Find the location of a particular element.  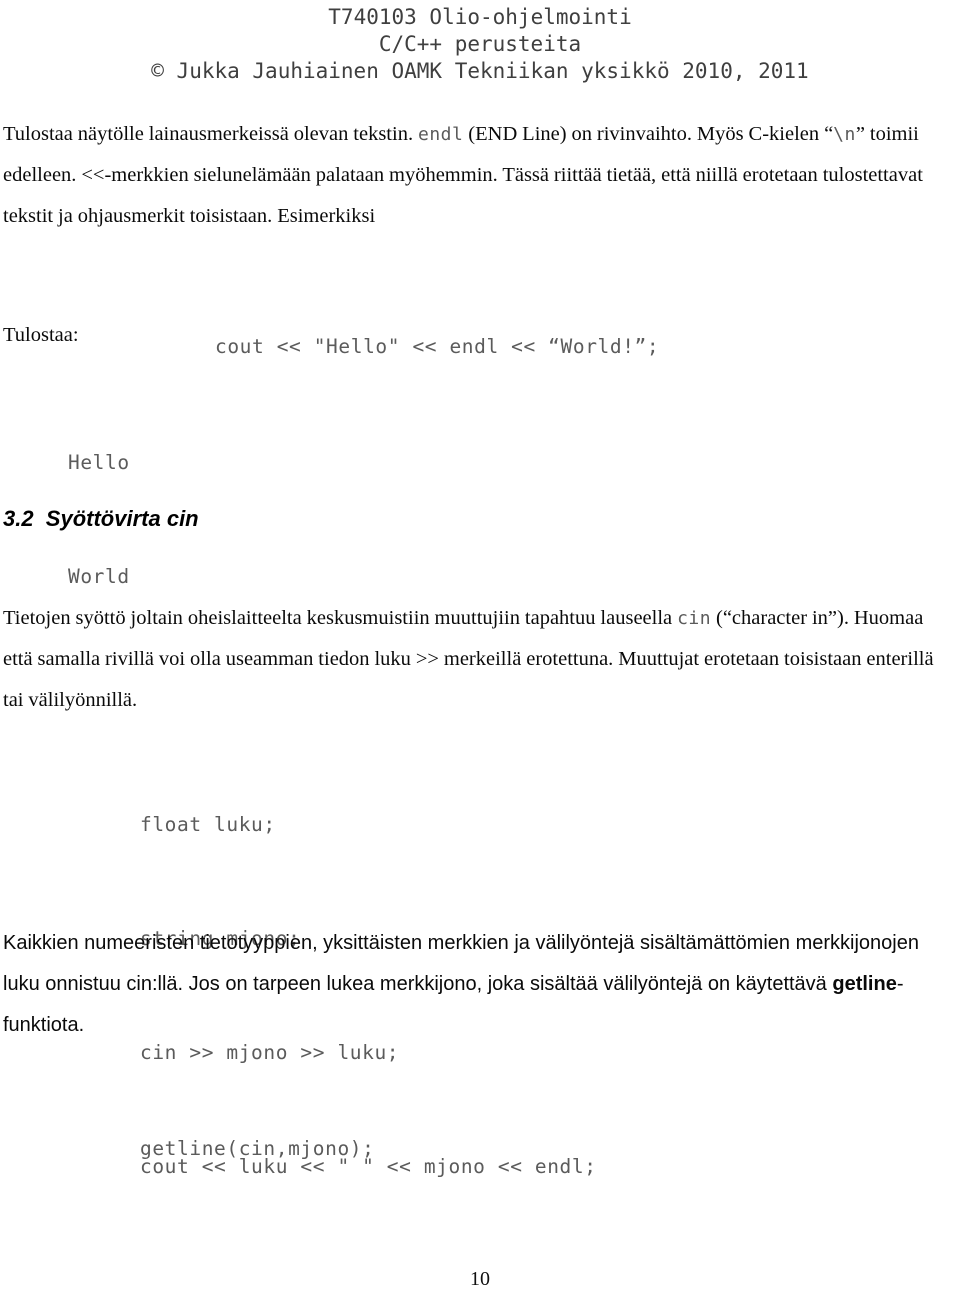

section-heading-3-2: 3.2 Syöttövirta cin is located at coordinates (101, 518).